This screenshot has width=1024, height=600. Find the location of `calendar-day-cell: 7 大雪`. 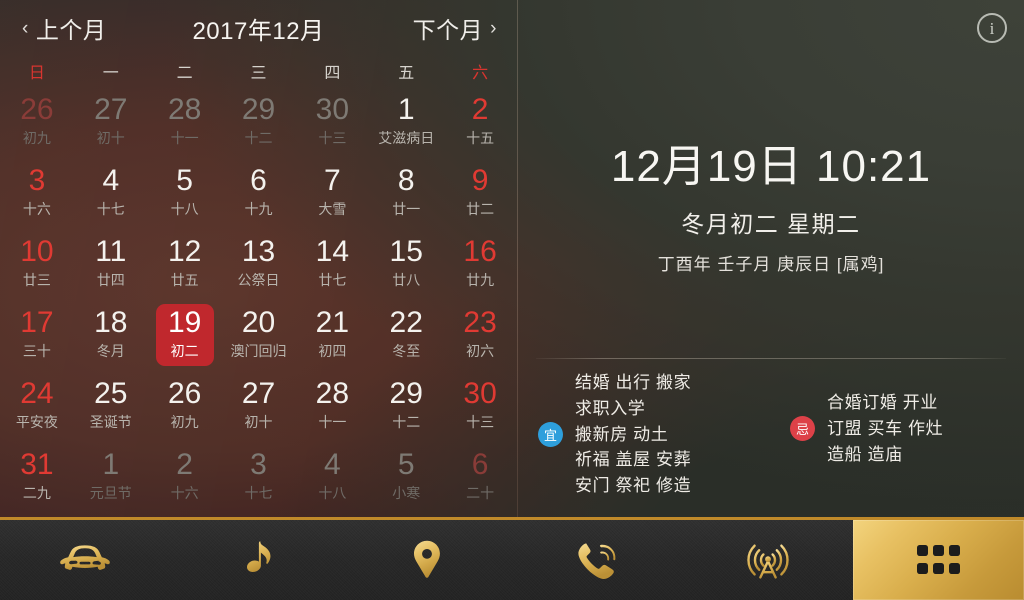

calendar-day-cell: 7 大雪 is located at coordinates (332, 192).